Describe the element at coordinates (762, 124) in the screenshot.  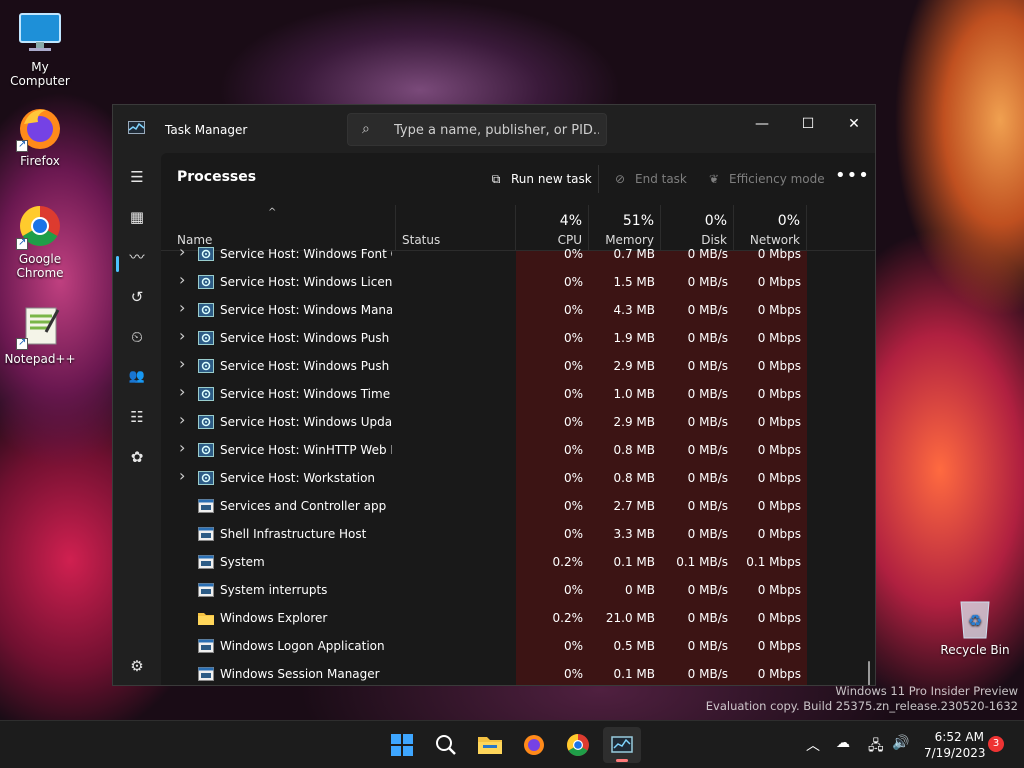
I see `minimize-button: —` at that location.